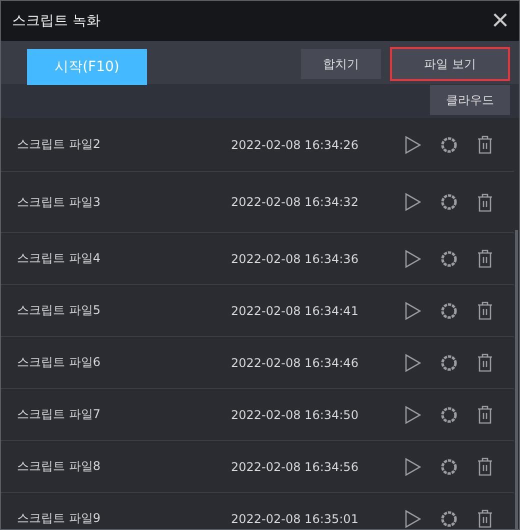 The width and height of the screenshot is (520, 530). I want to click on script-row: 스크립트 파일6 2022-02-08 16:34:46, so click(257, 363).